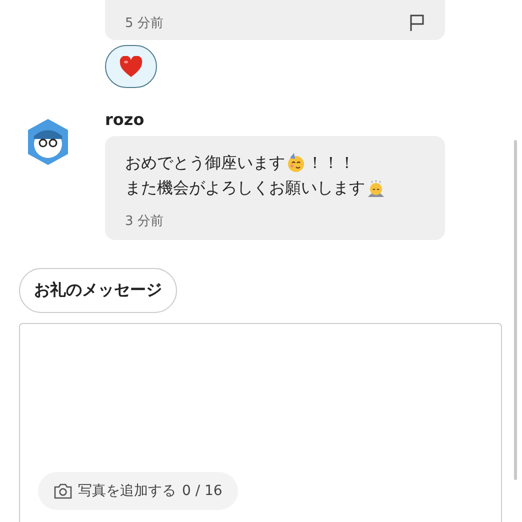 This screenshot has width=522, height=522. I want to click on photo-count: 0 / 16, so click(202, 491).